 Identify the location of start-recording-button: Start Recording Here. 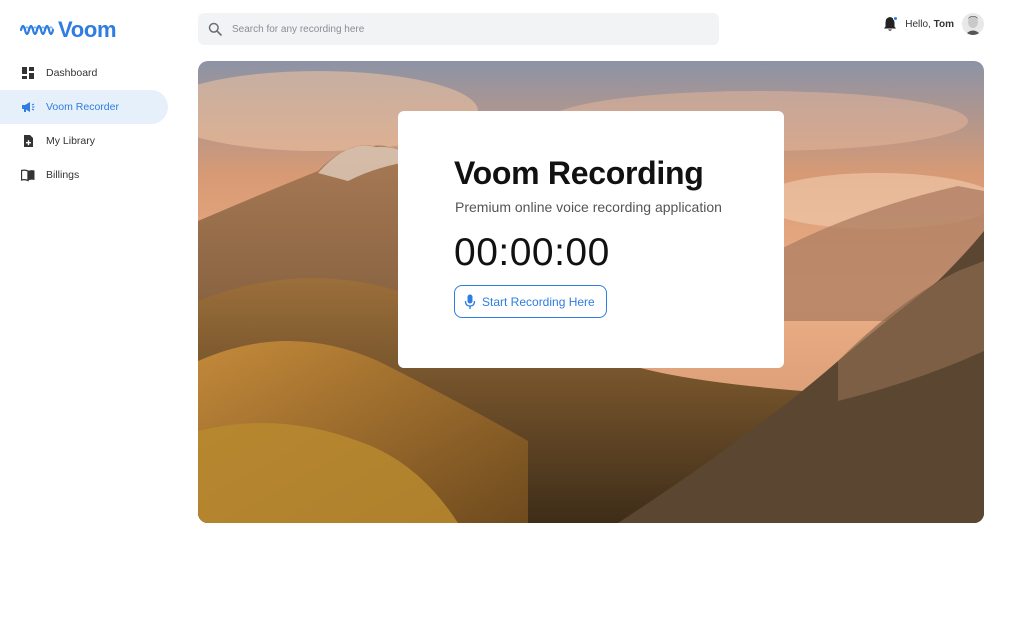
(530, 301).